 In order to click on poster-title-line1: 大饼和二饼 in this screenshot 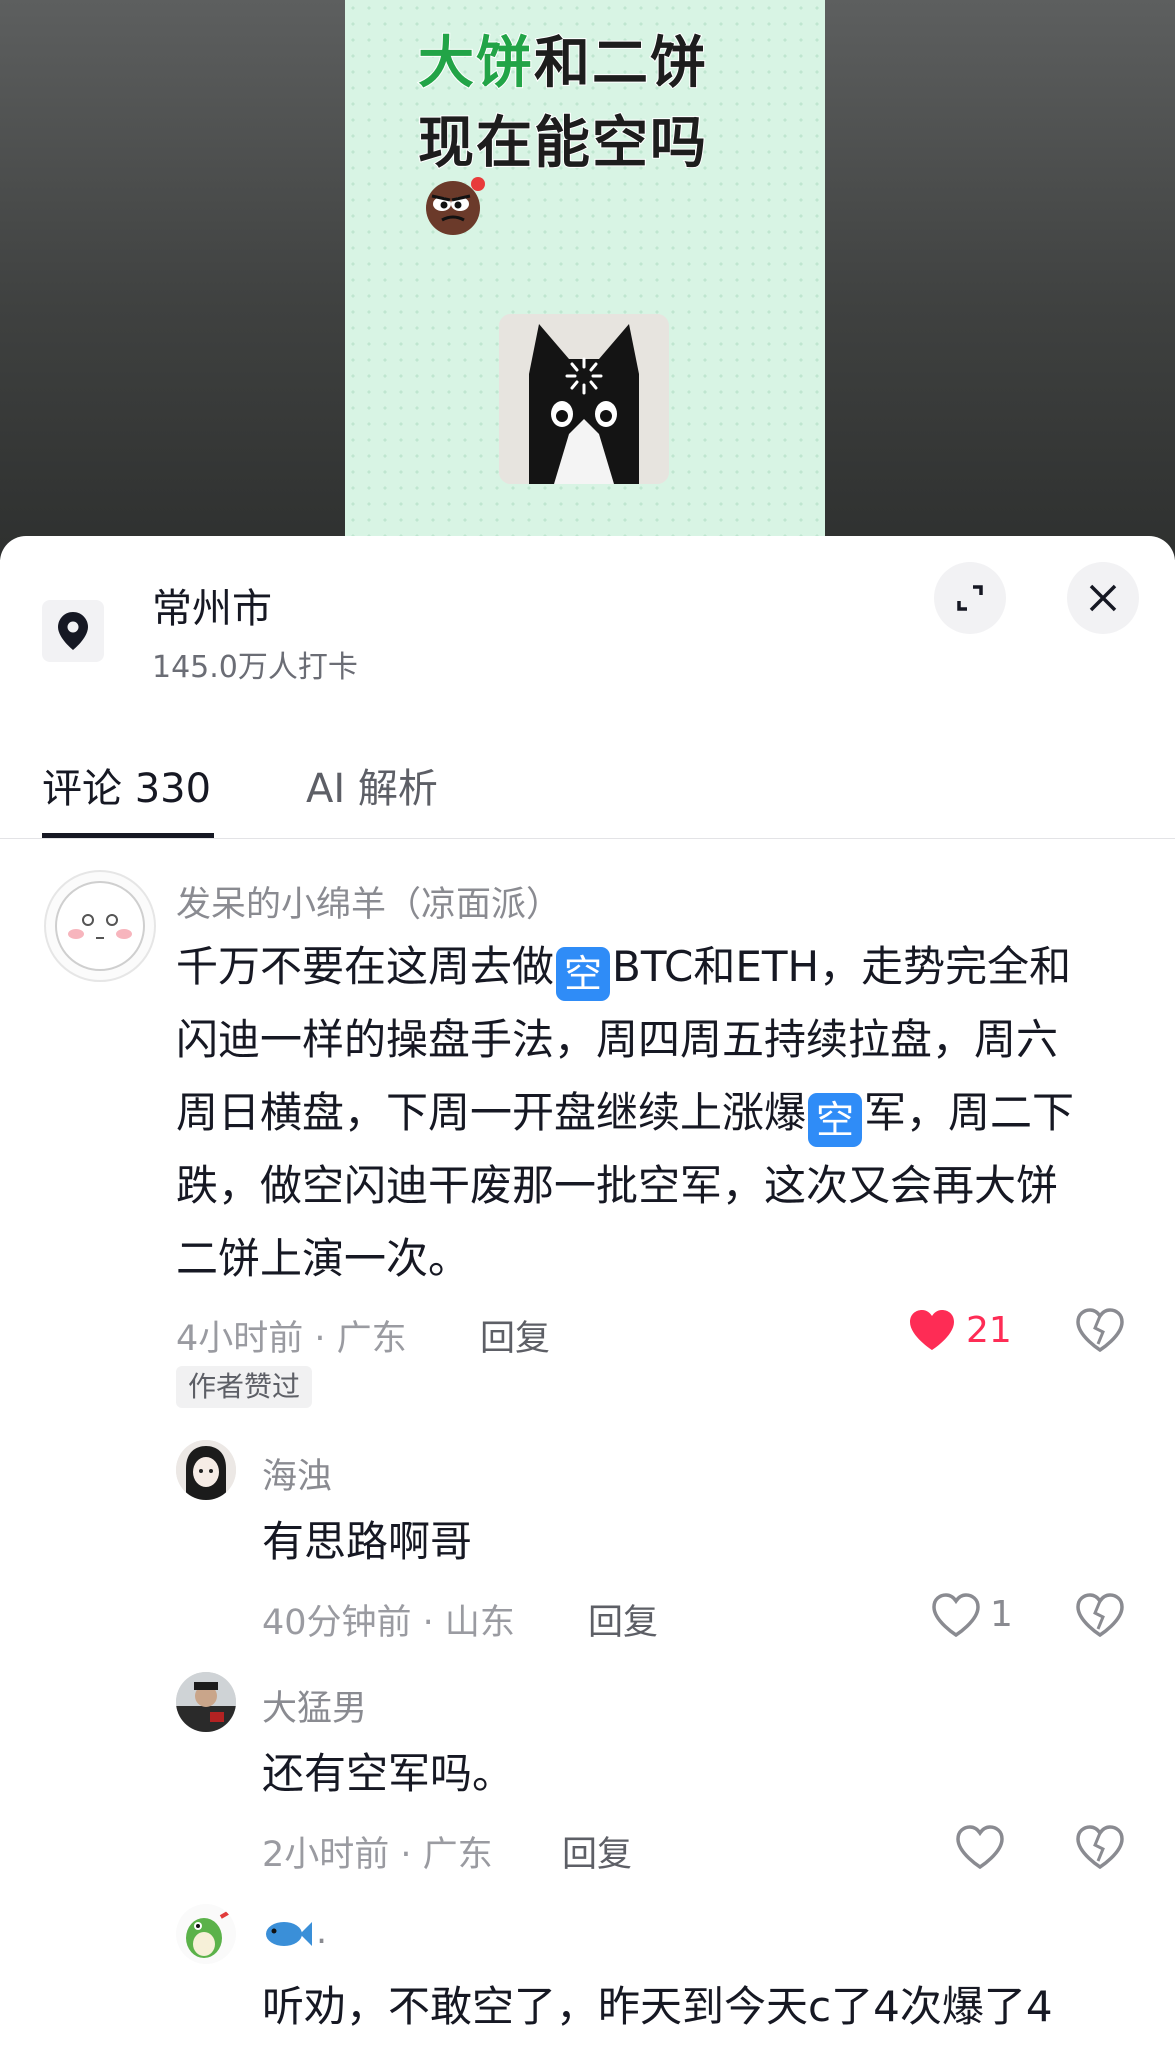, I will do `click(562, 58)`.